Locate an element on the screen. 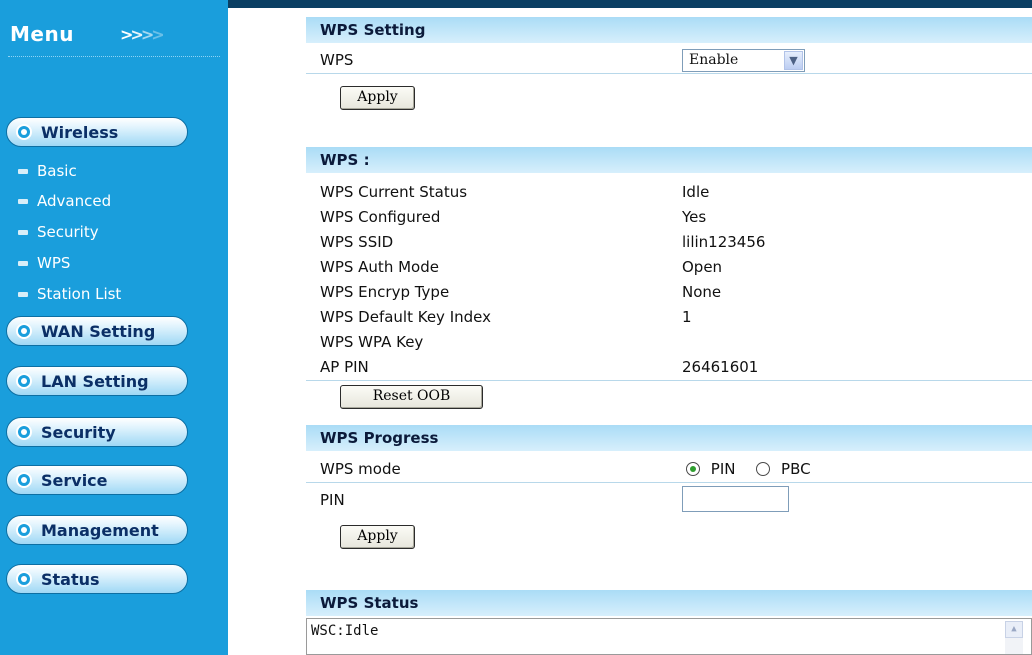 Image resolution: width=1032 pixels, height=655 pixels. wps-mode-row: WPS mode PIN PBC is located at coordinates (669, 470).